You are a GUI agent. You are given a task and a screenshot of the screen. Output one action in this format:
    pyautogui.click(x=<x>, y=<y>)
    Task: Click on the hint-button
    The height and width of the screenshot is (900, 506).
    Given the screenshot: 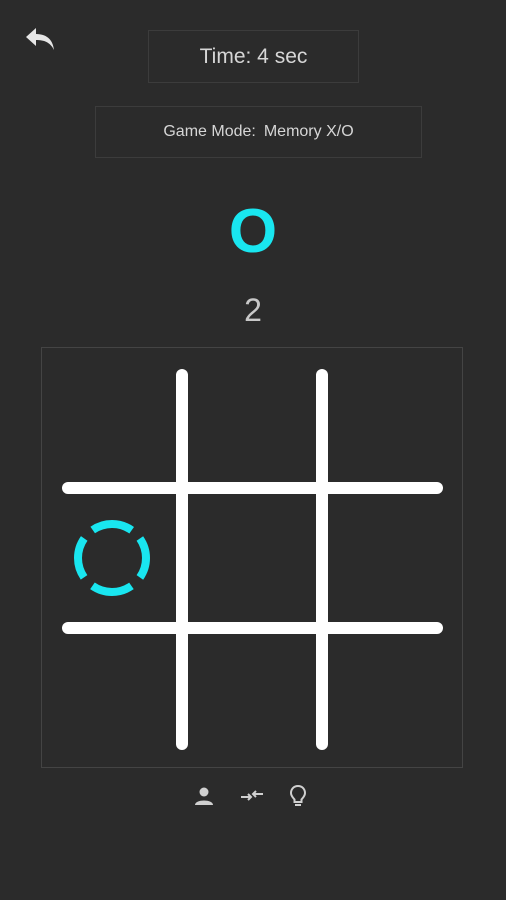 What is the action you would take?
    pyautogui.click(x=298, y=796)
    